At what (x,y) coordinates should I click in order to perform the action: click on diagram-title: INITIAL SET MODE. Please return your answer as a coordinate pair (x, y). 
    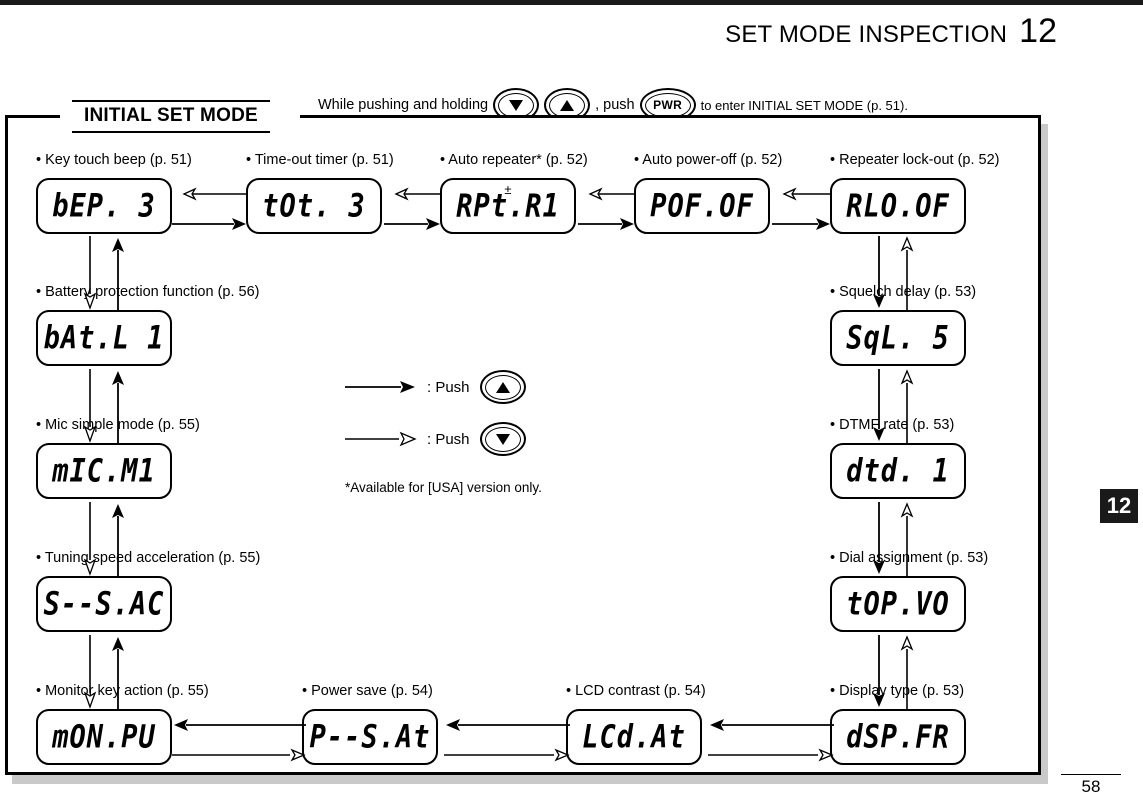
    Looking at the image, I should click on (171, 116).